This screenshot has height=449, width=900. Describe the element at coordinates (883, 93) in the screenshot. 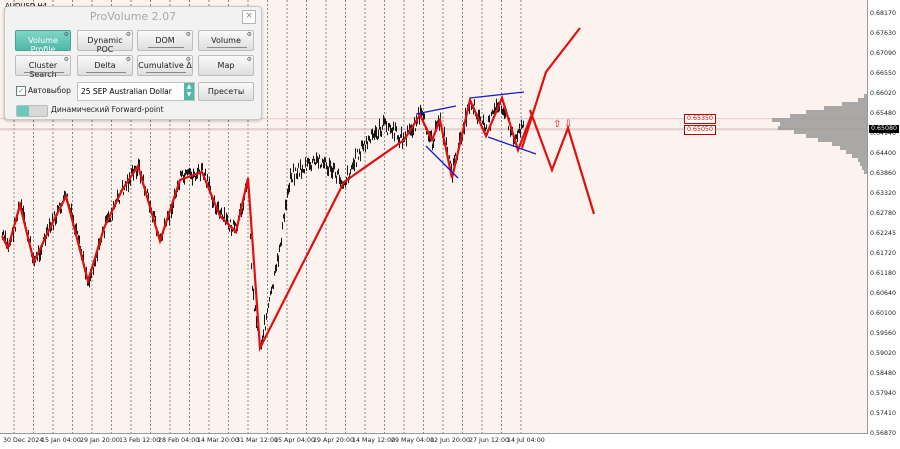

I see `price-tick-label: 0.66020` at that location.